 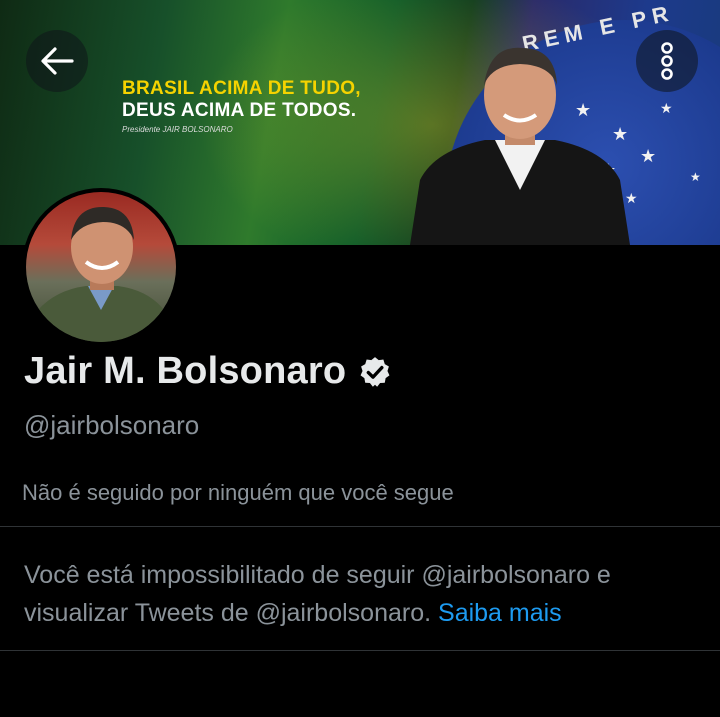 What do you see at coordinates (185, 371) in the screenshot?
I see `profile-name: Jair M. Bolsonaro` at bounding box center [185, 371].